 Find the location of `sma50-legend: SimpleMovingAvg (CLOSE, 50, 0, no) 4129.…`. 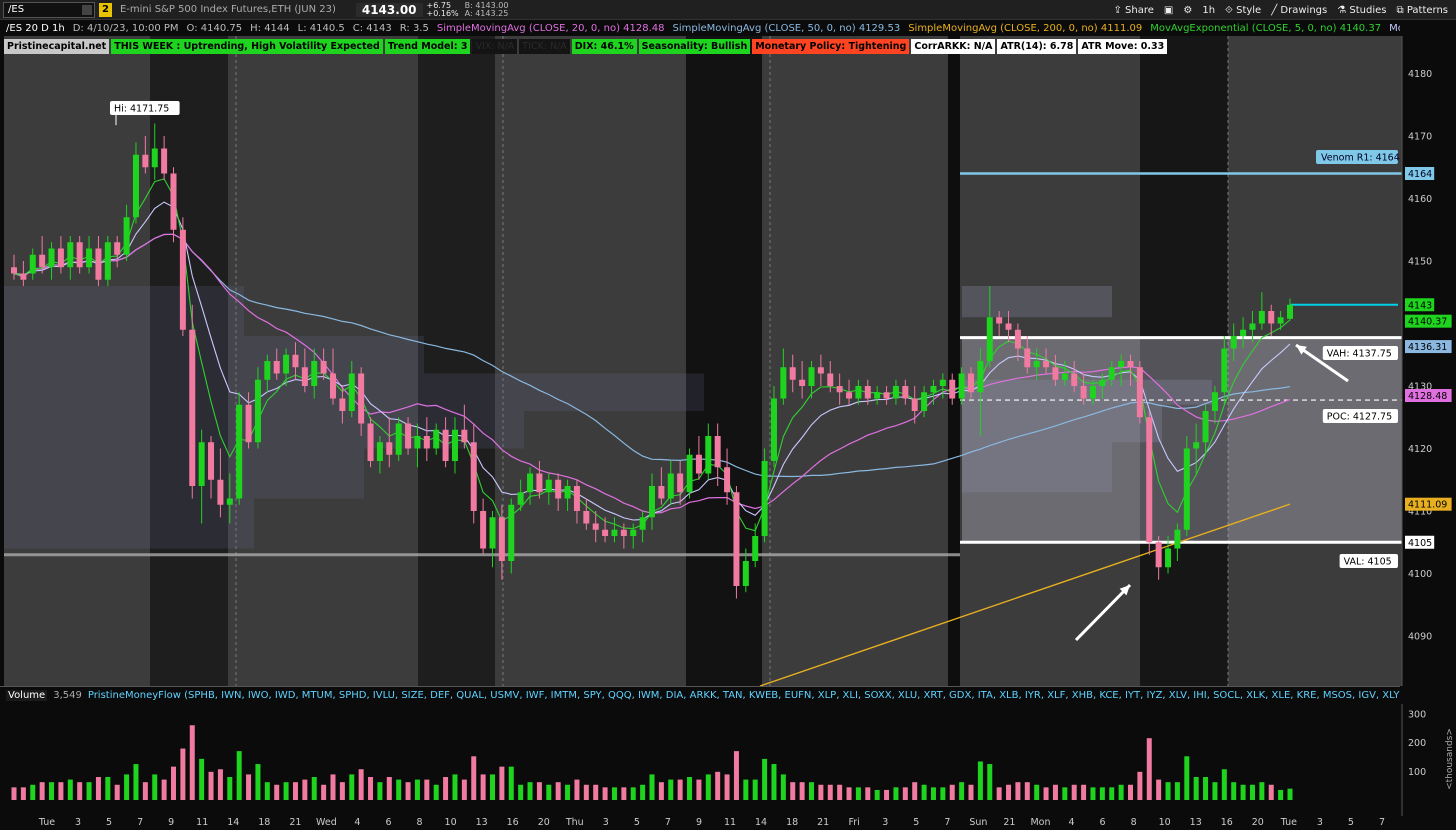

sma50-legend: SimpleMovingAvg (CLOSE, 50, 0, no) 4129.… is located at coordinates (787, 28).